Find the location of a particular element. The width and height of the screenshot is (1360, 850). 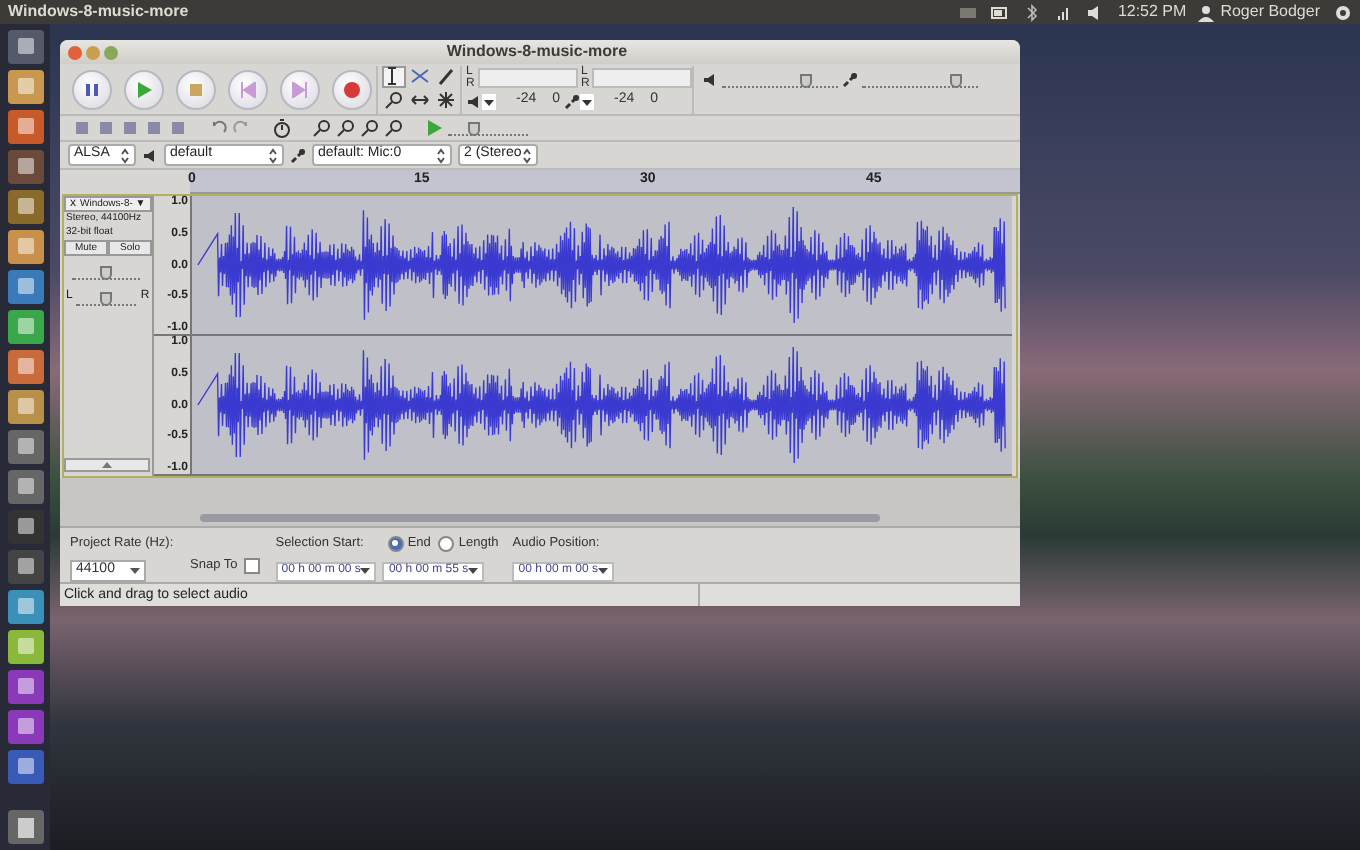

snap-to-checkbox is located at coordinates (251, 565).